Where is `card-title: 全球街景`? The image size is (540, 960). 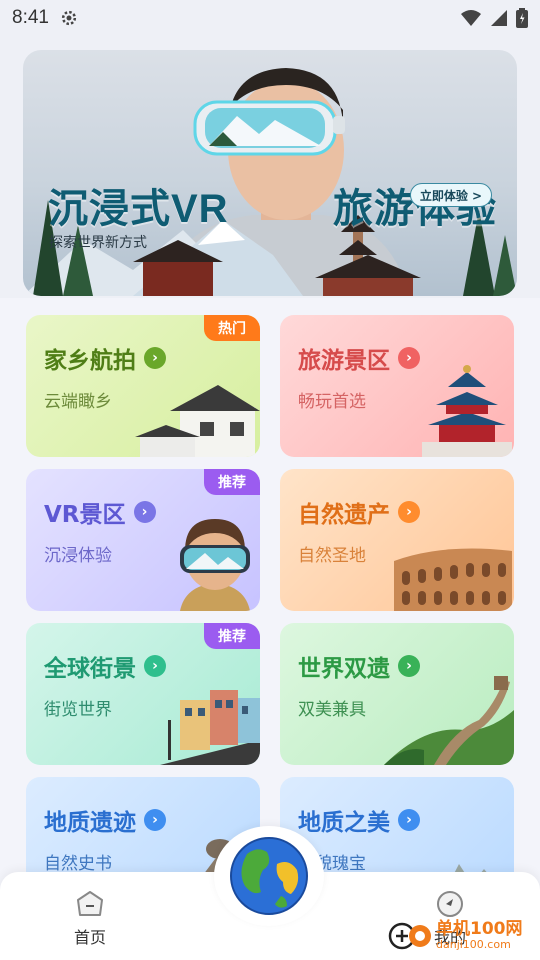 card-title: 全球街景 is located at coordinates (90, 669).